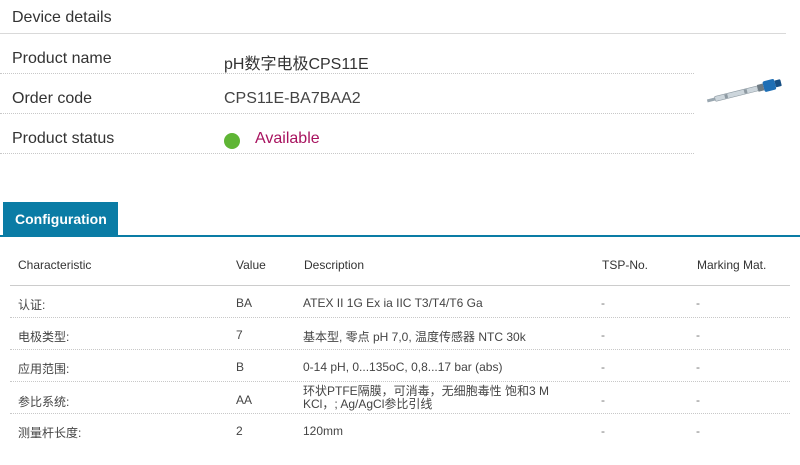  What do you see at coordinates (400, 430) in the screenshot?
I see `table-row: 测量杆长度: 2 120mm - -` at bounding box center [400, 430].